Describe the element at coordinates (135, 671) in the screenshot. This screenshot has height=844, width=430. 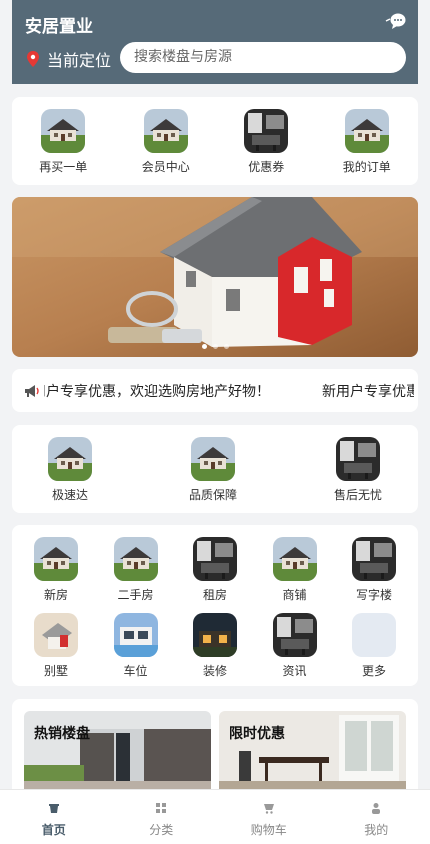
I see `category-label: 车位` at that location.